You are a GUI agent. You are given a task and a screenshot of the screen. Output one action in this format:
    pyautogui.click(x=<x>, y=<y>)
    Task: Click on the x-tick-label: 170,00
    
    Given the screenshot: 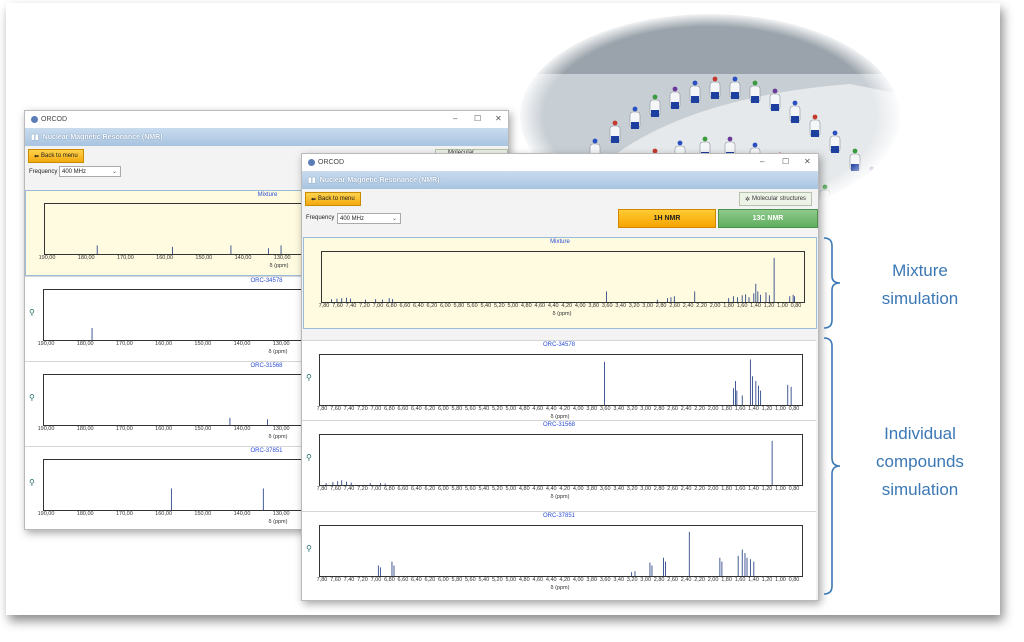 What is the action you would take?
    pyautogui.click(x=124, y=429)
    